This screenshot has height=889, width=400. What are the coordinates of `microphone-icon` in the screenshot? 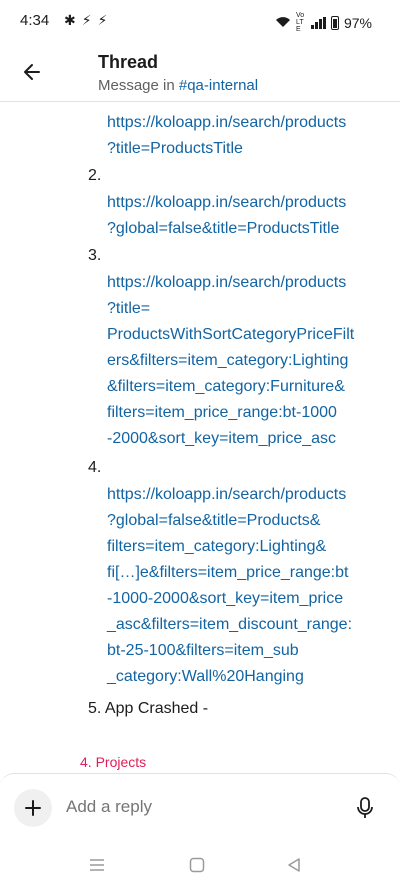 It's located at (365, 807).